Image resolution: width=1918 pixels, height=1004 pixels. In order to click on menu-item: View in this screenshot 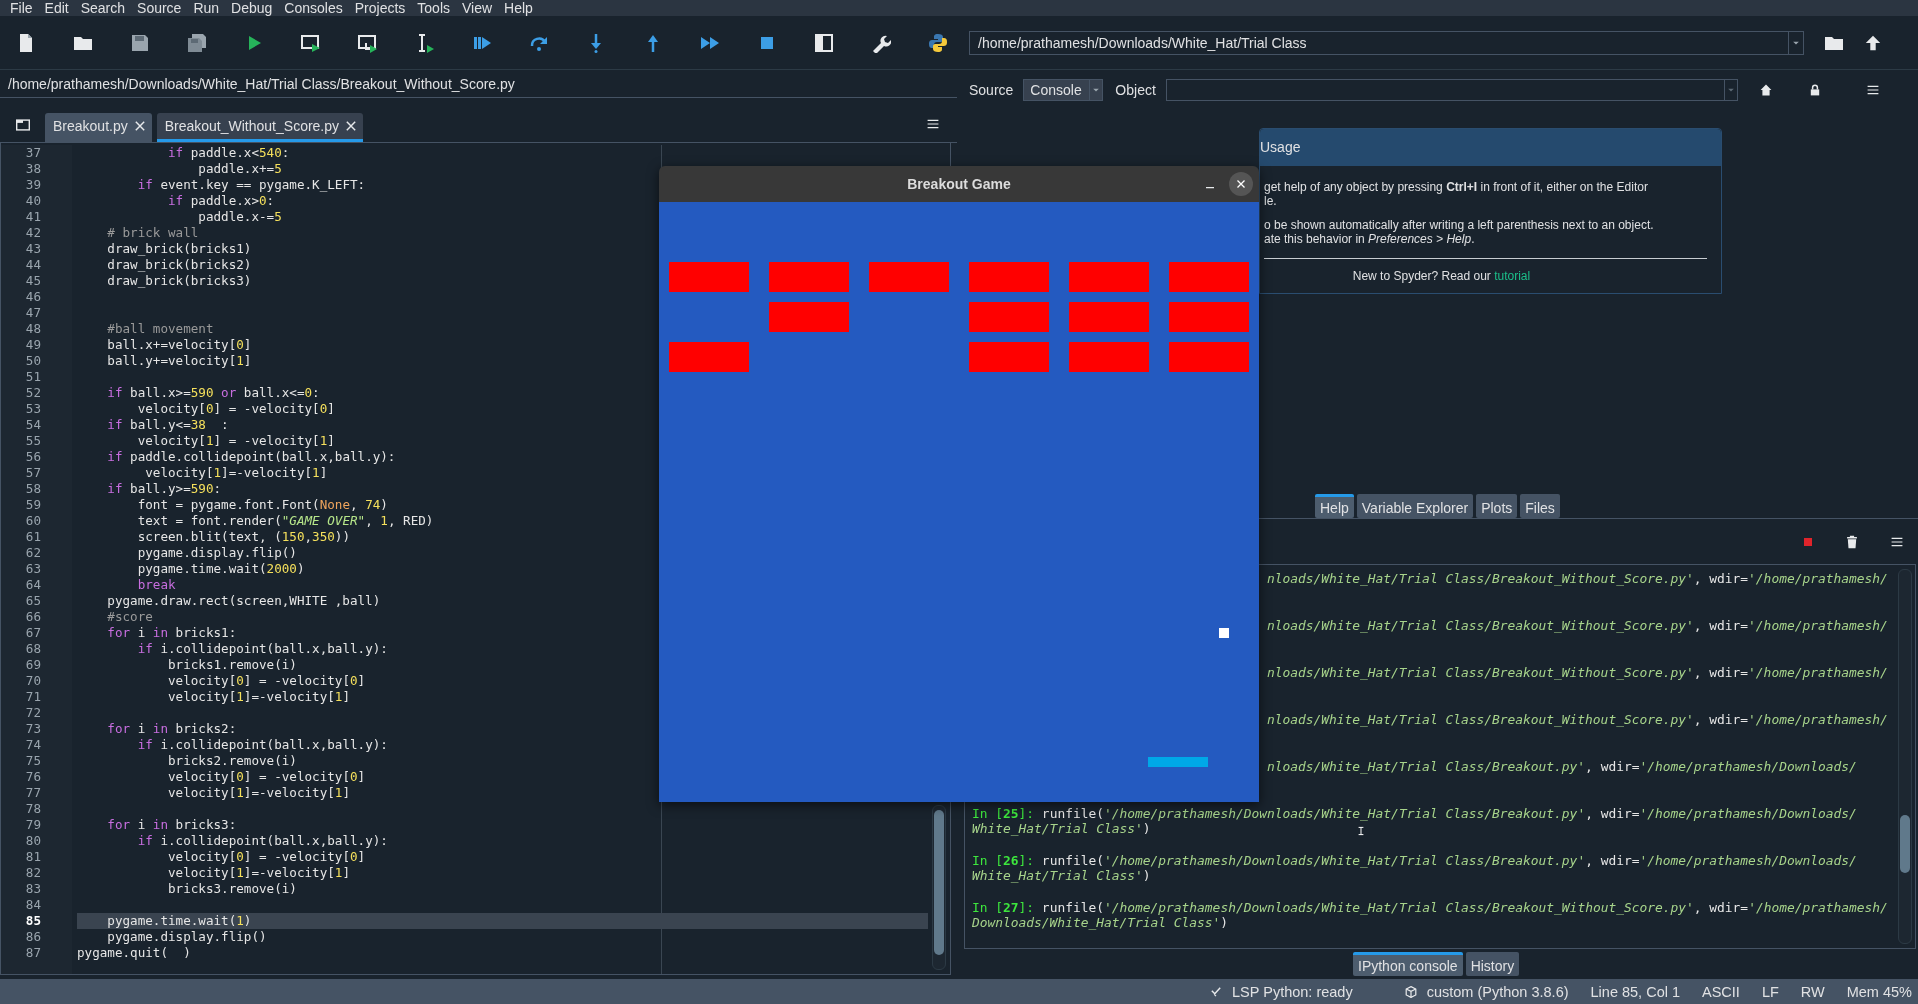, I will do `click(477, 8)`.